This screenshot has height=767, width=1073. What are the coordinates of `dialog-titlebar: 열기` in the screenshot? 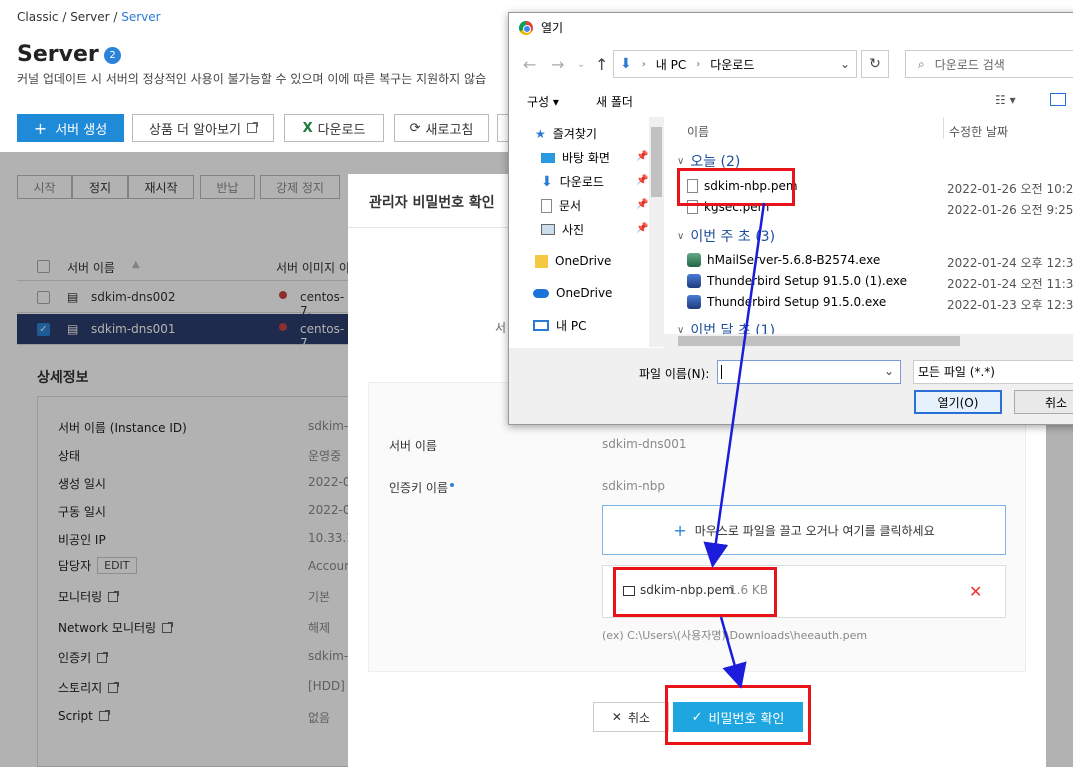 It's located at (541, 27).